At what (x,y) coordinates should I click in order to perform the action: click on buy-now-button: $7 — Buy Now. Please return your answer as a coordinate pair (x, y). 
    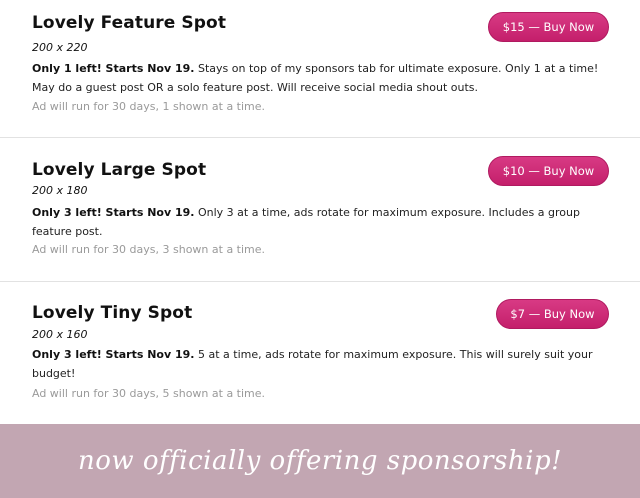
    Looking at the image, I should click on (552, 314).